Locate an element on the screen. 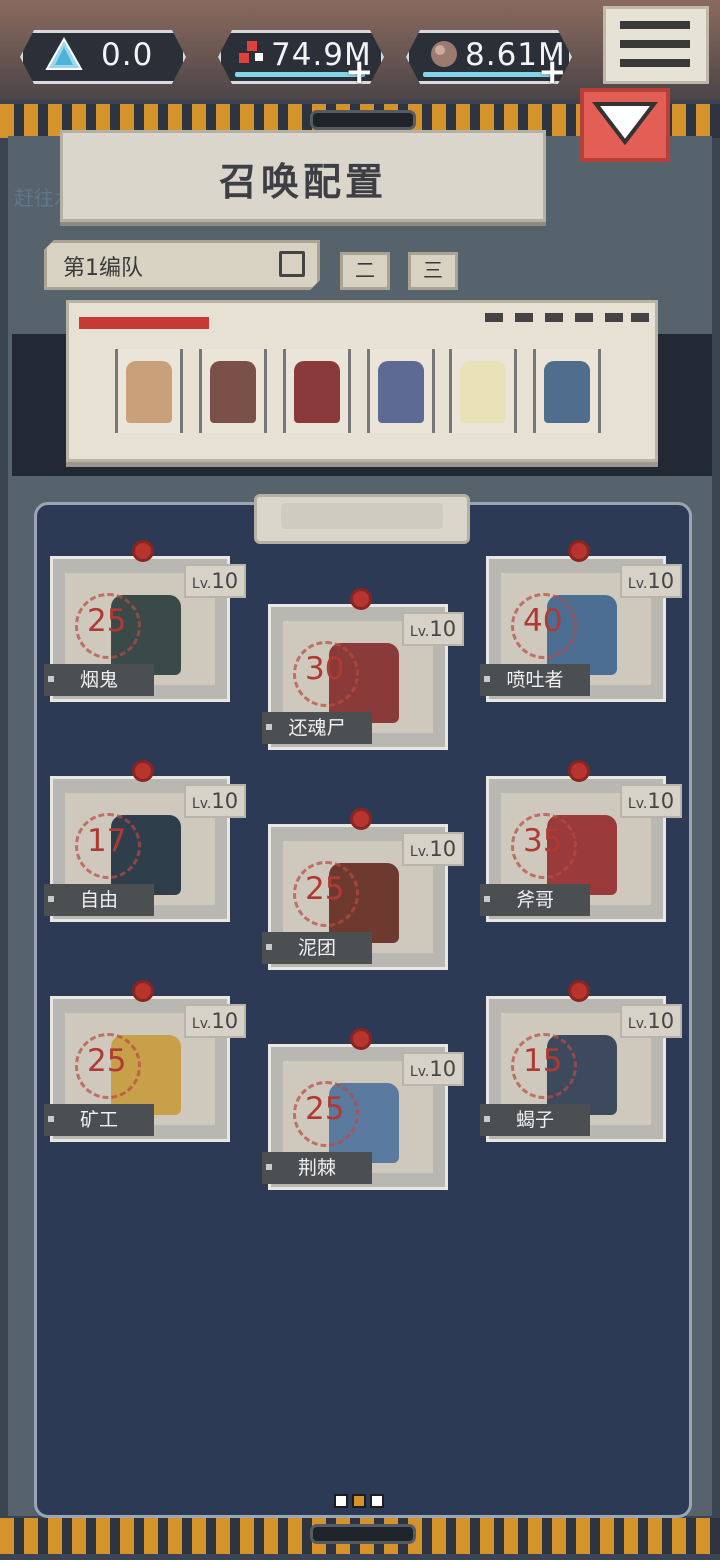  drag-handle-top is located at coordinates (363, 120).